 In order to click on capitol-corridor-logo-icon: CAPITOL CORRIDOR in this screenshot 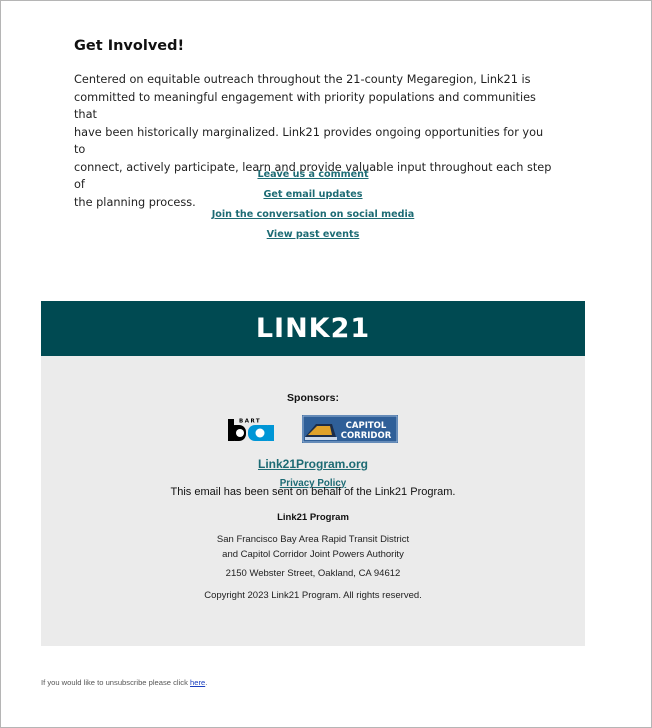, I will do `click(350, 429)`.